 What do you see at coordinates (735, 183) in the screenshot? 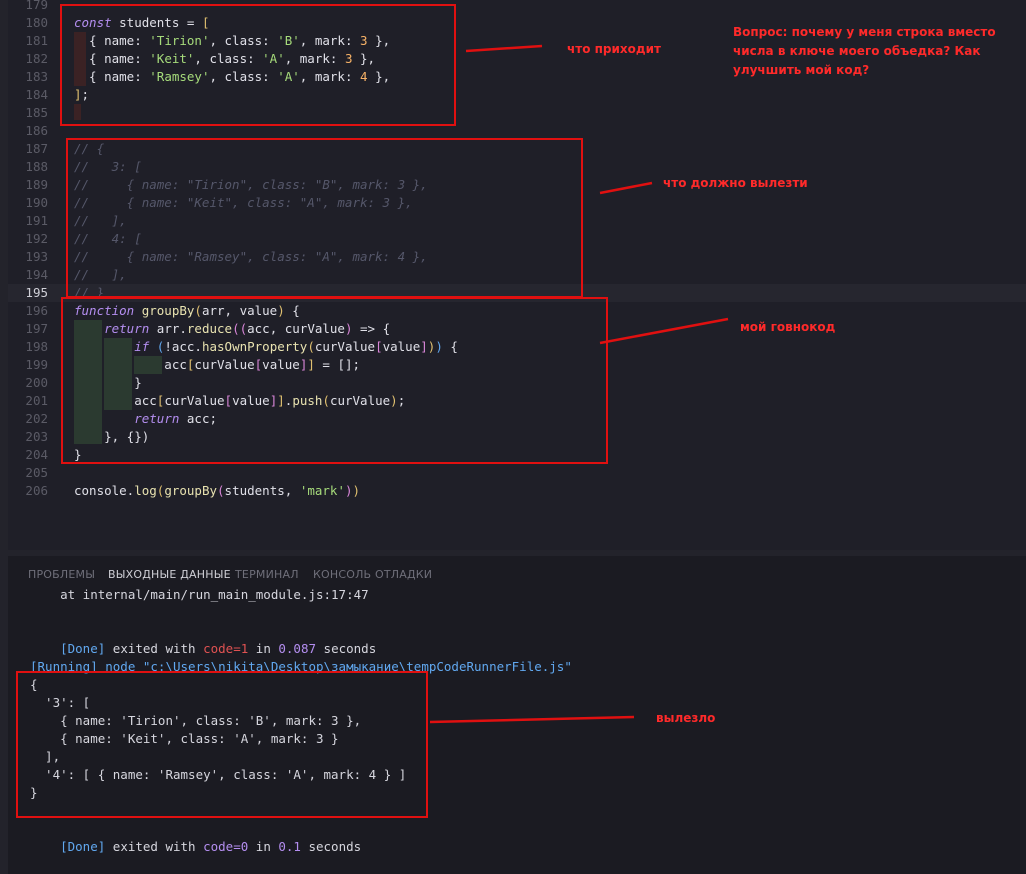
I see `annotation-should-output: что должно вылезти` at bounding box center [735, 183].